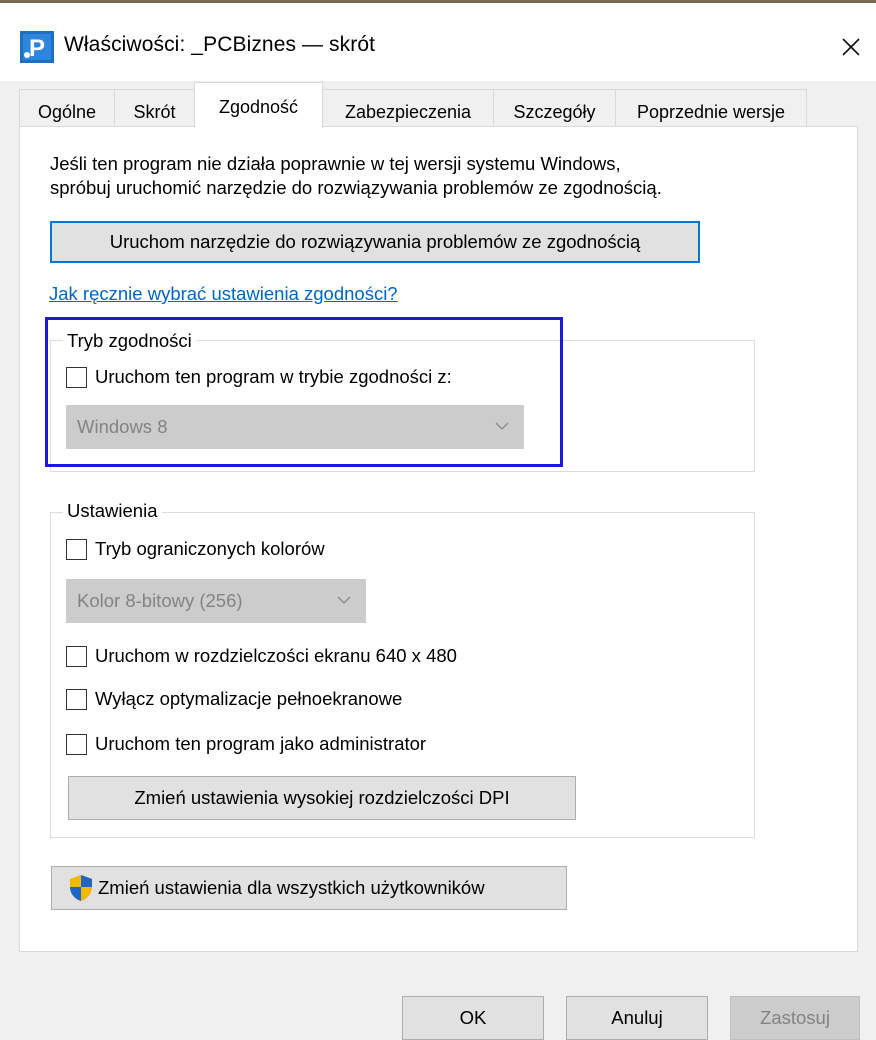  Describe the element at coordinates (76, 744) in the screenshot. I see `run-as-admin-checkbox` at that location.